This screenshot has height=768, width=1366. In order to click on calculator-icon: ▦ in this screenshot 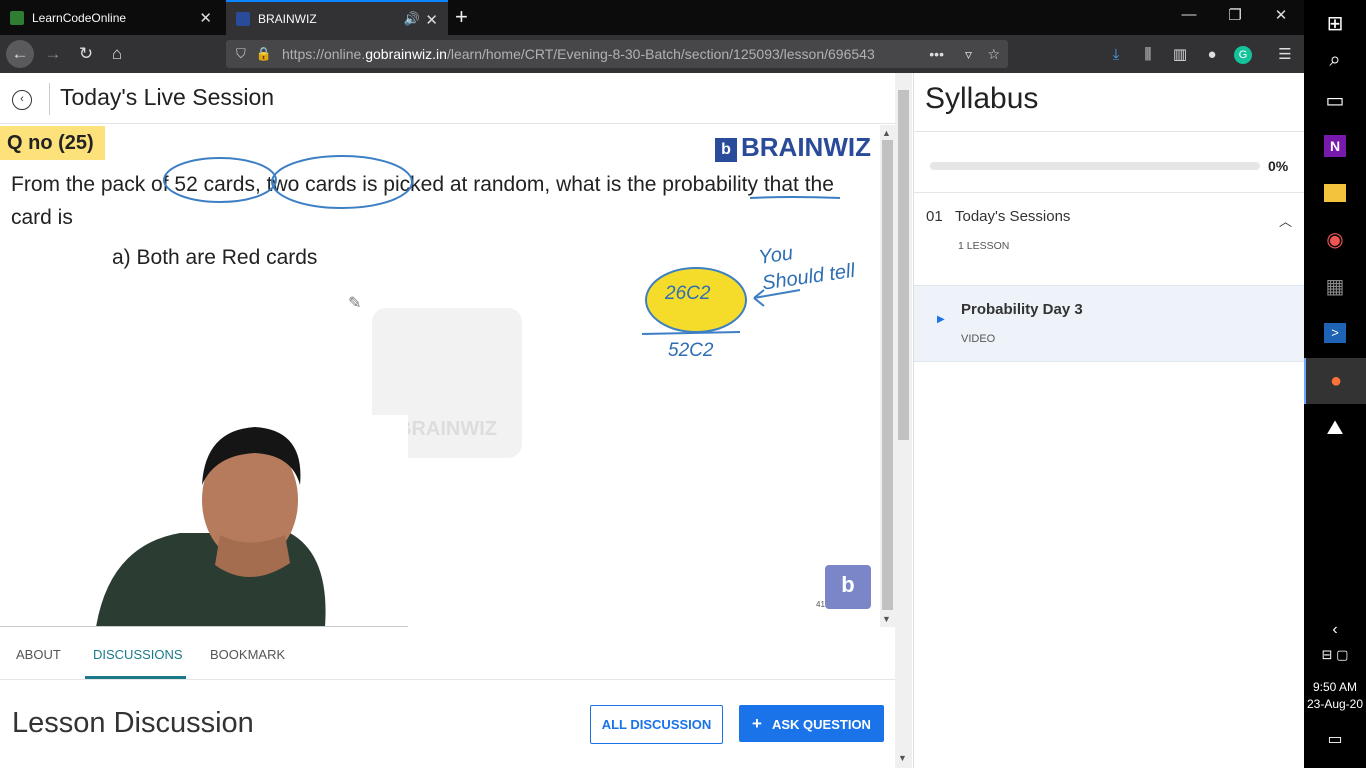, I will do `click(1335, 286)`.